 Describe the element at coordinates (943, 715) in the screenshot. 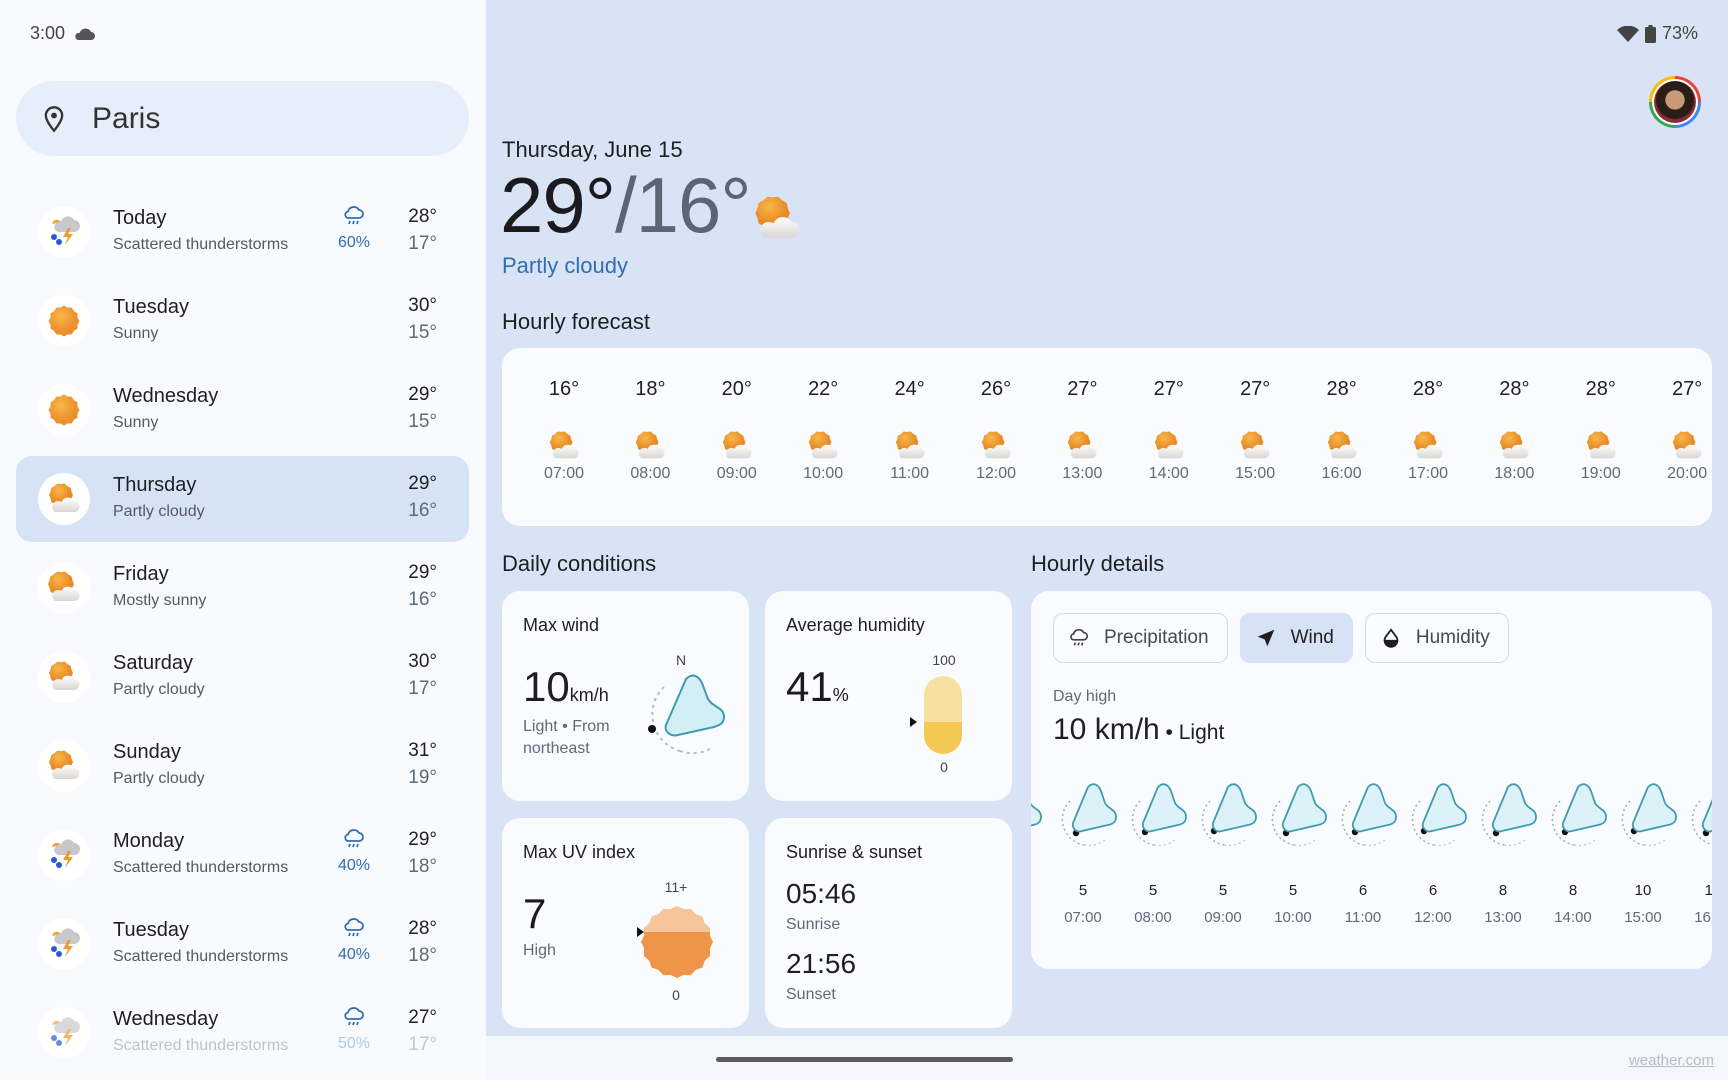

I see `humidity-gauge` at that location.